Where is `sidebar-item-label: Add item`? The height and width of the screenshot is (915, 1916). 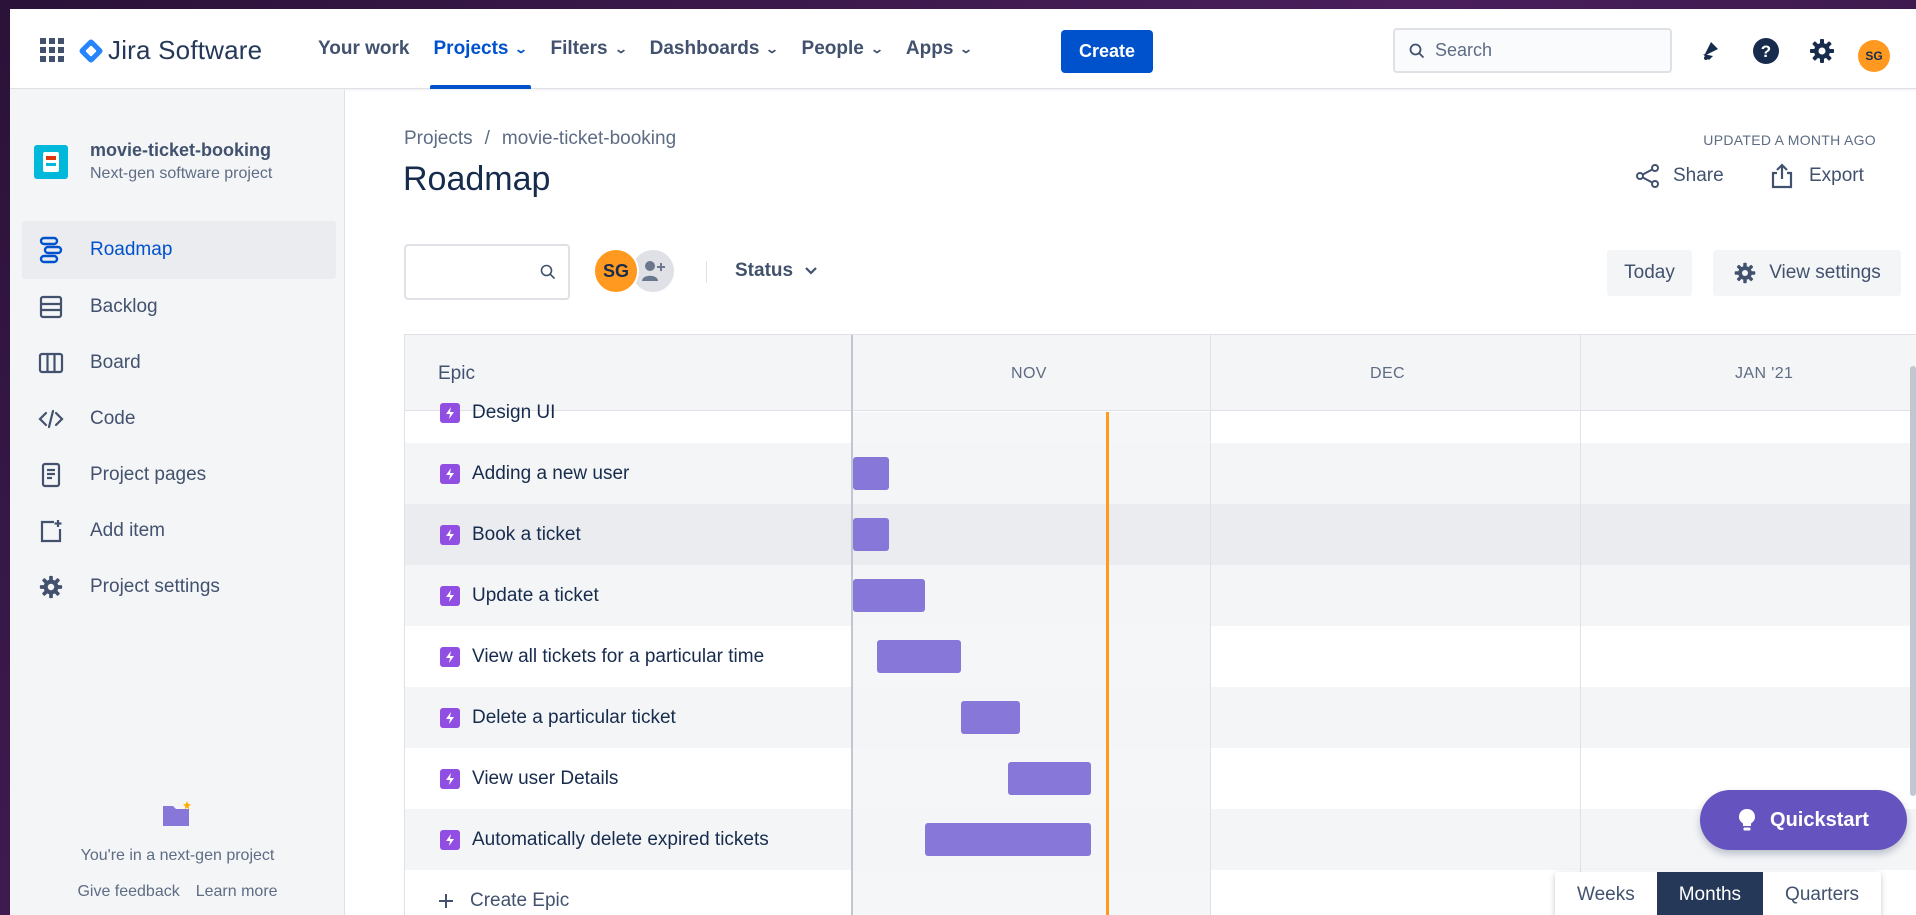
sidebar-item-label: Add item is located at coordinates (127, 530).